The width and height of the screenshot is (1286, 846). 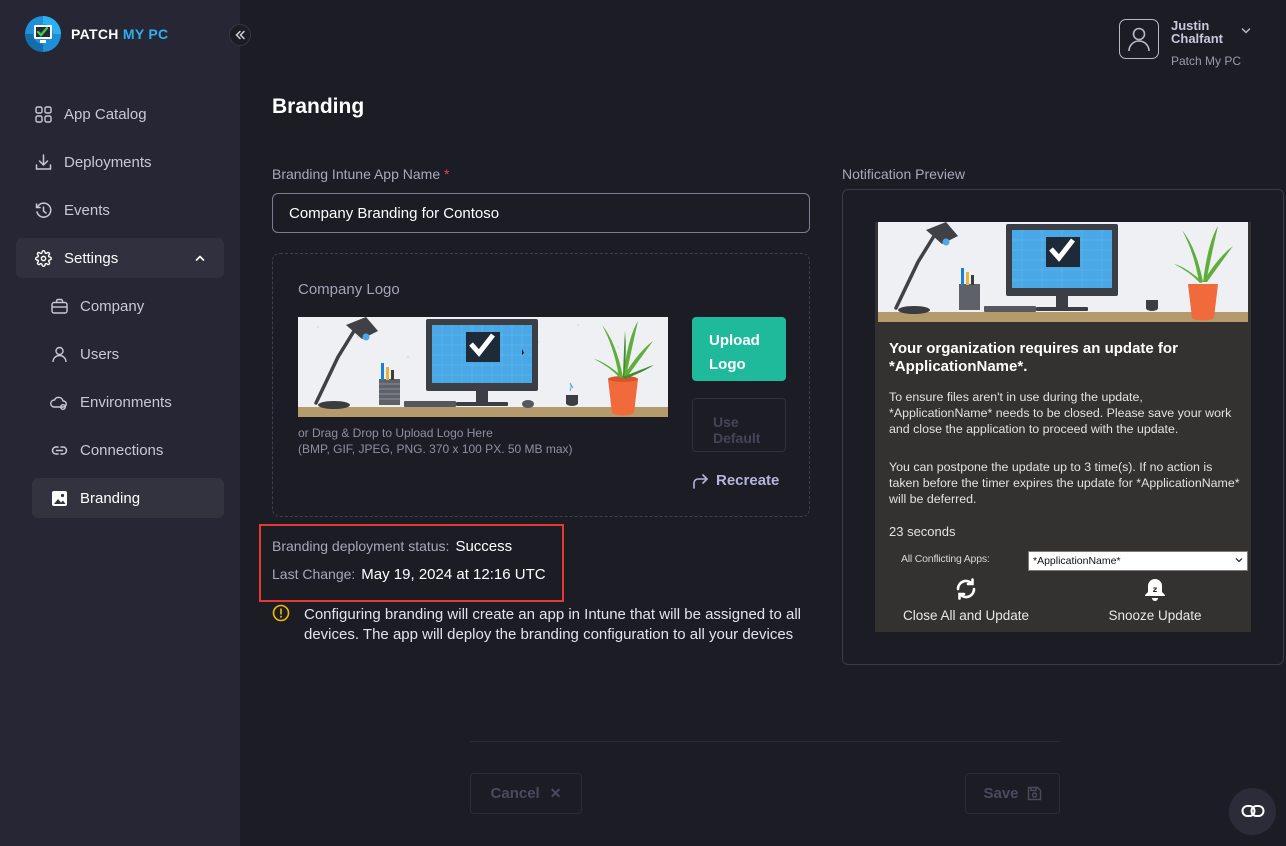 I want to click on user-avatar-icon, so click(x=1139, y=39).